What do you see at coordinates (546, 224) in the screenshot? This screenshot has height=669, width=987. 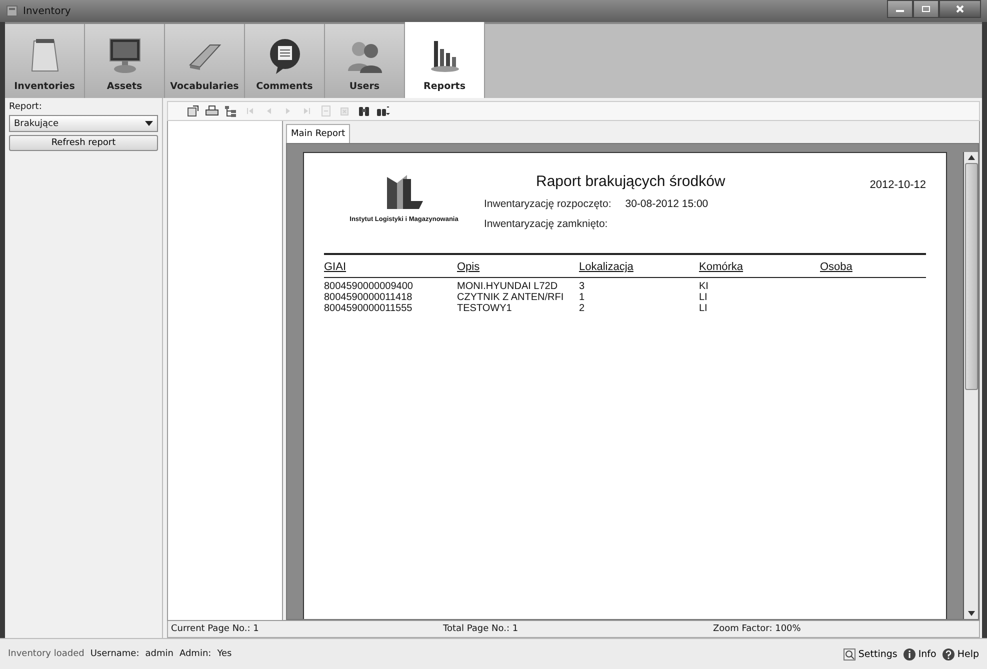 I see `meta-label: Inwentaryzację zamknięto:` at bounding box center [546, 224].